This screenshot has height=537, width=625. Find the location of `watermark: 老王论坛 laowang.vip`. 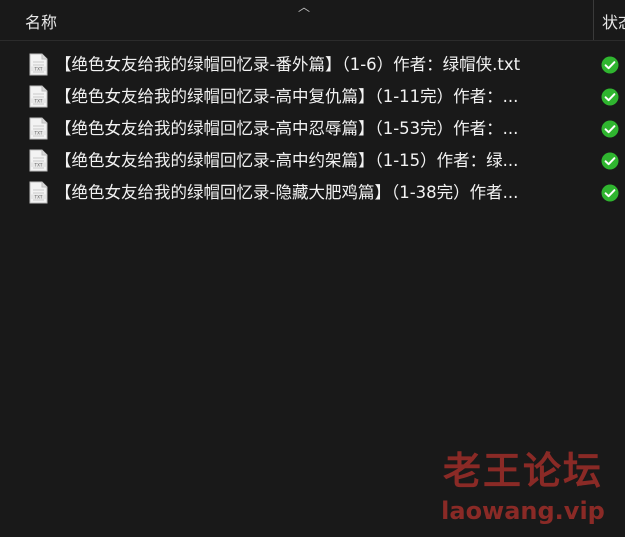

watermark: 老王论坛 laowang.vip is located at coordinates (523, 487).